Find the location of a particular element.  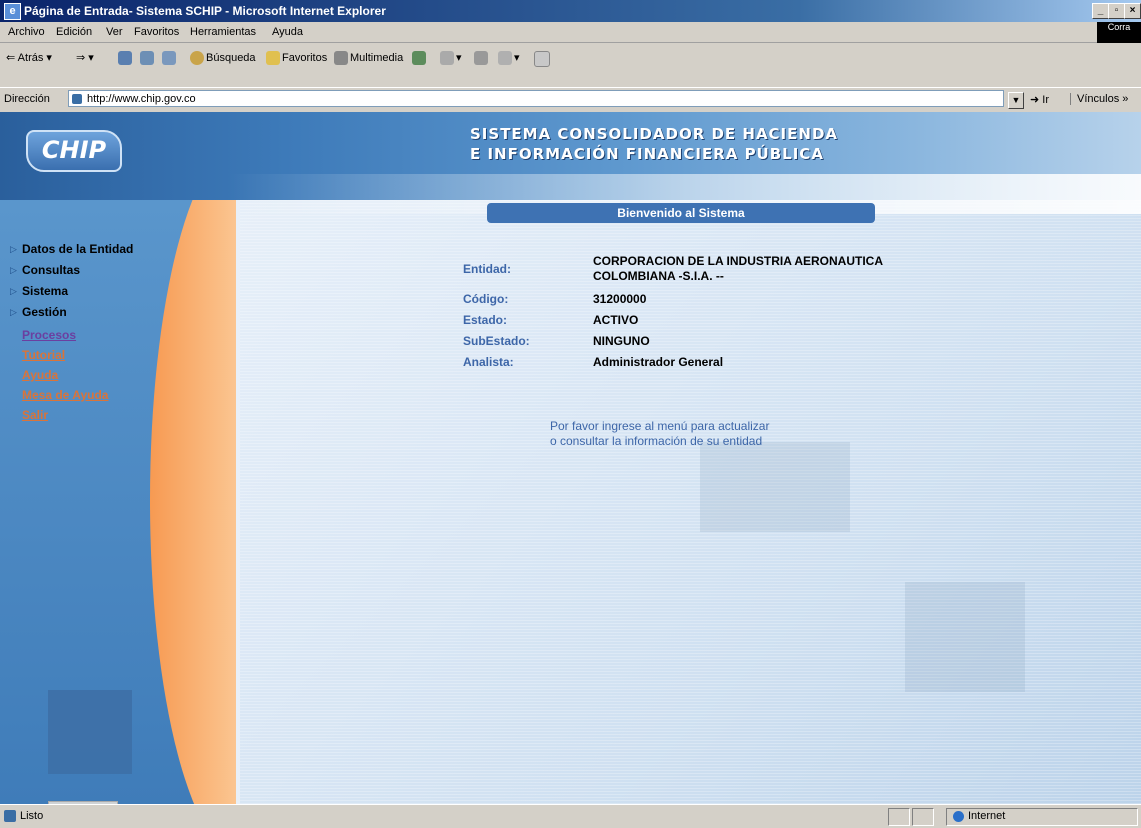

discuss-icon is located at coordinates (542, 59).